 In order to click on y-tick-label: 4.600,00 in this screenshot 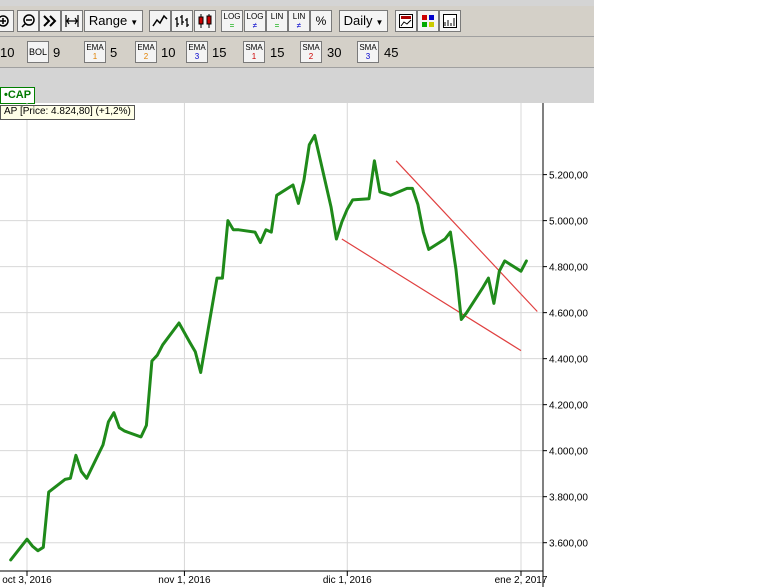, I will do `click(568, 314)`.